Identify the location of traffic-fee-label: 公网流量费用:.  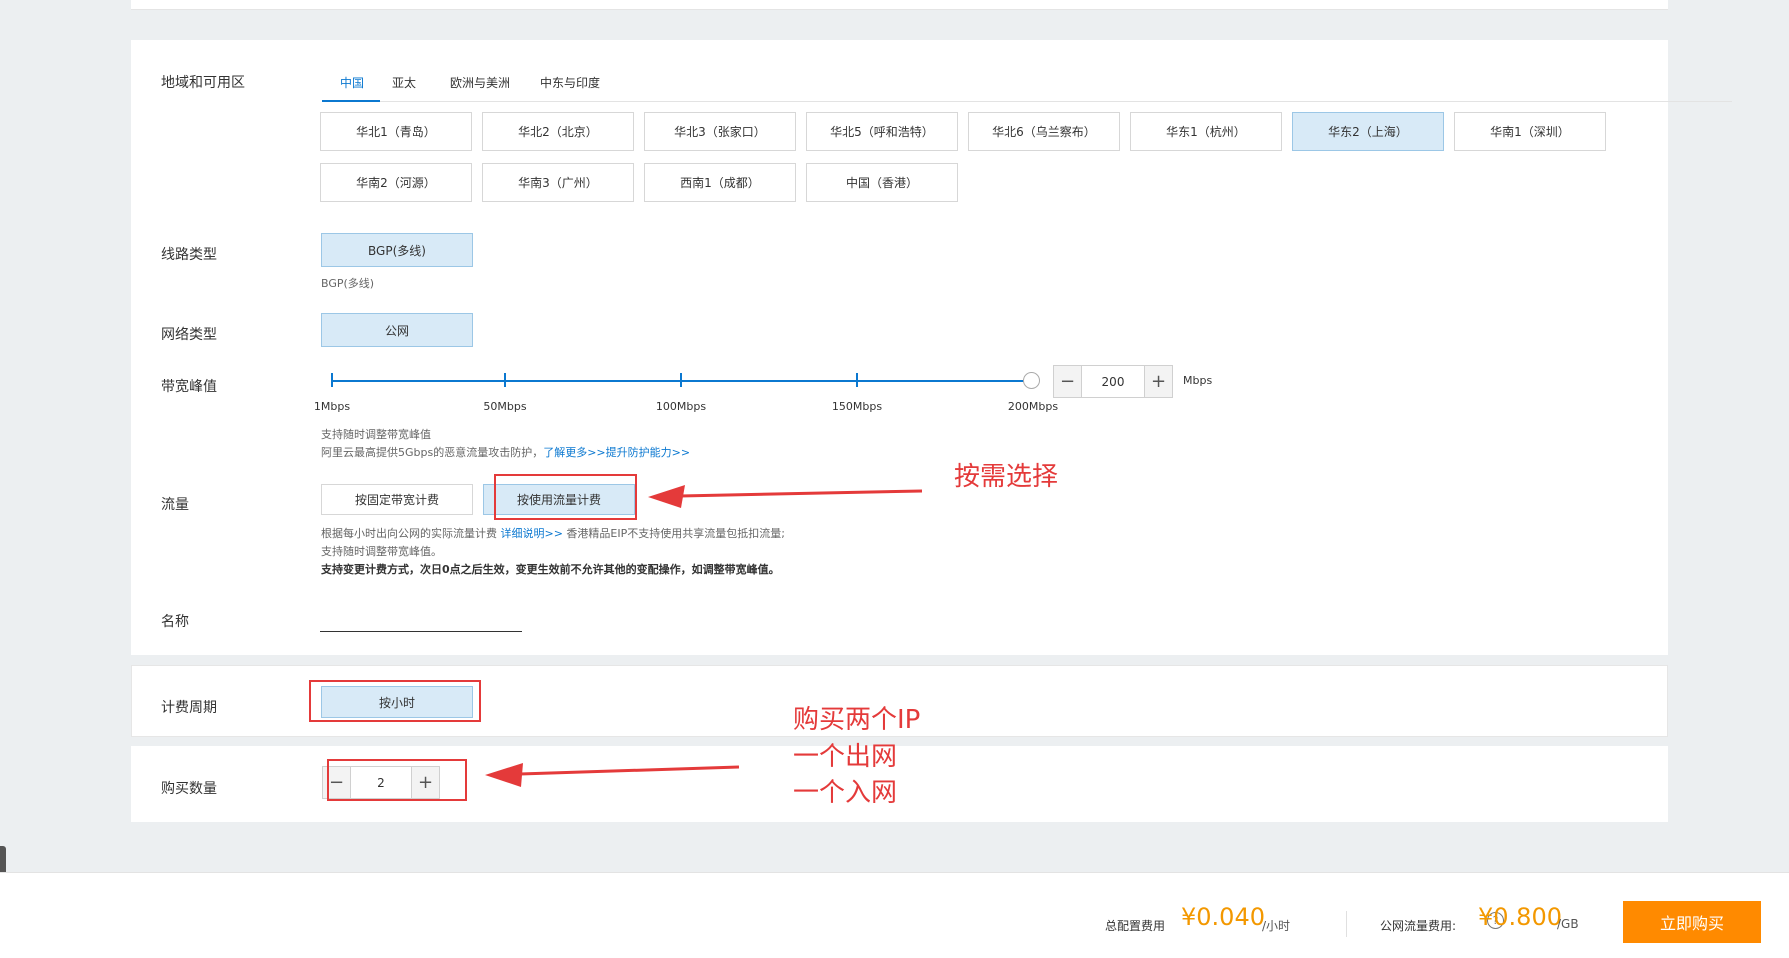
(1418, 926).